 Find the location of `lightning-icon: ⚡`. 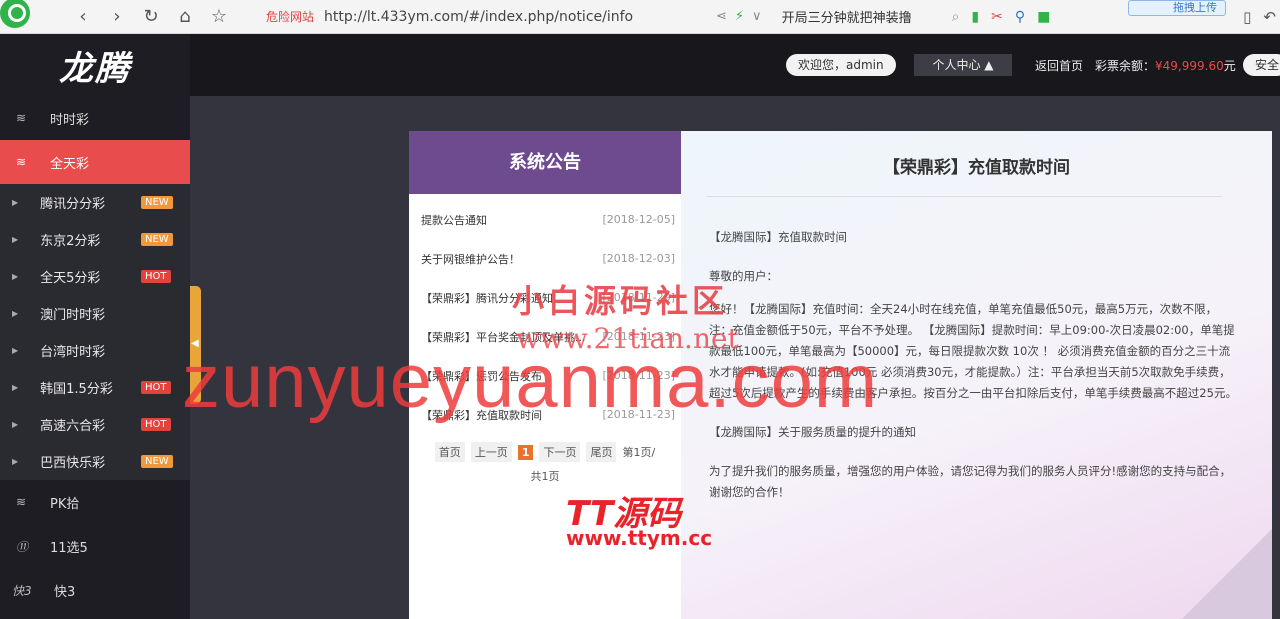

lightning-icon: ⚡ is located at coordinates (739, 16).